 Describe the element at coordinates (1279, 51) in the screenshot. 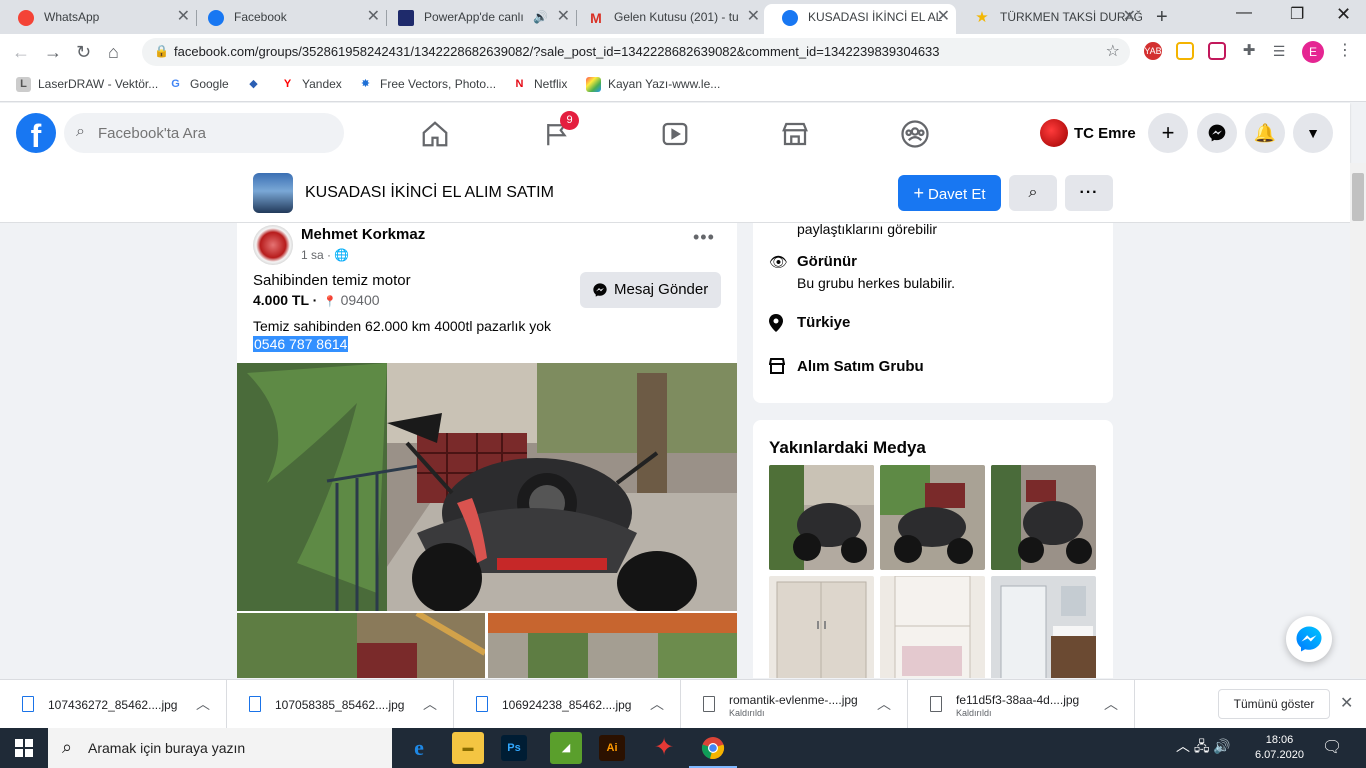

I see `media-queue-icon: ☰` at that location.